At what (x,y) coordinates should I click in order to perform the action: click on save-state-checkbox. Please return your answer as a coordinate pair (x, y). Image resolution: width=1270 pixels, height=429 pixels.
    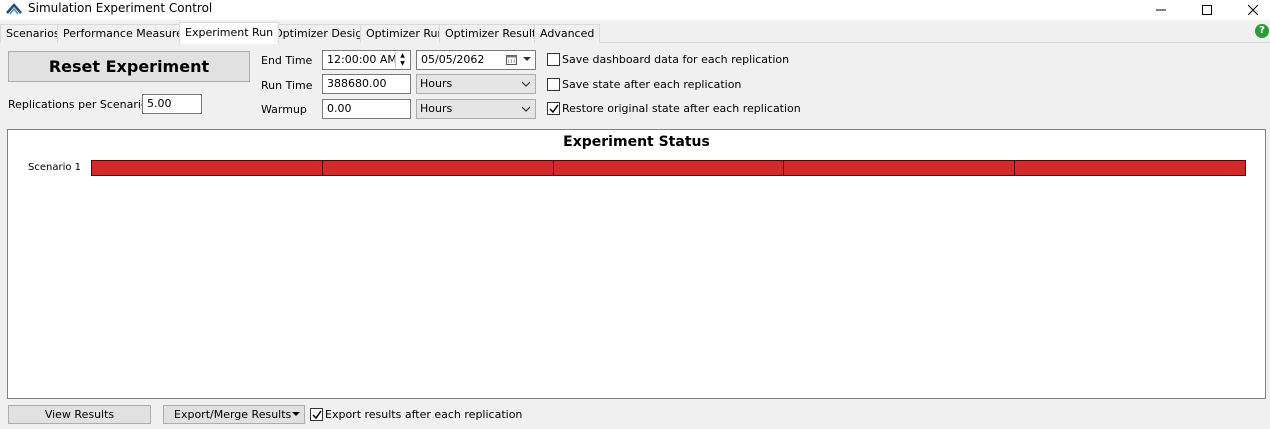
    Looking at the image, I should click on (553, 84).